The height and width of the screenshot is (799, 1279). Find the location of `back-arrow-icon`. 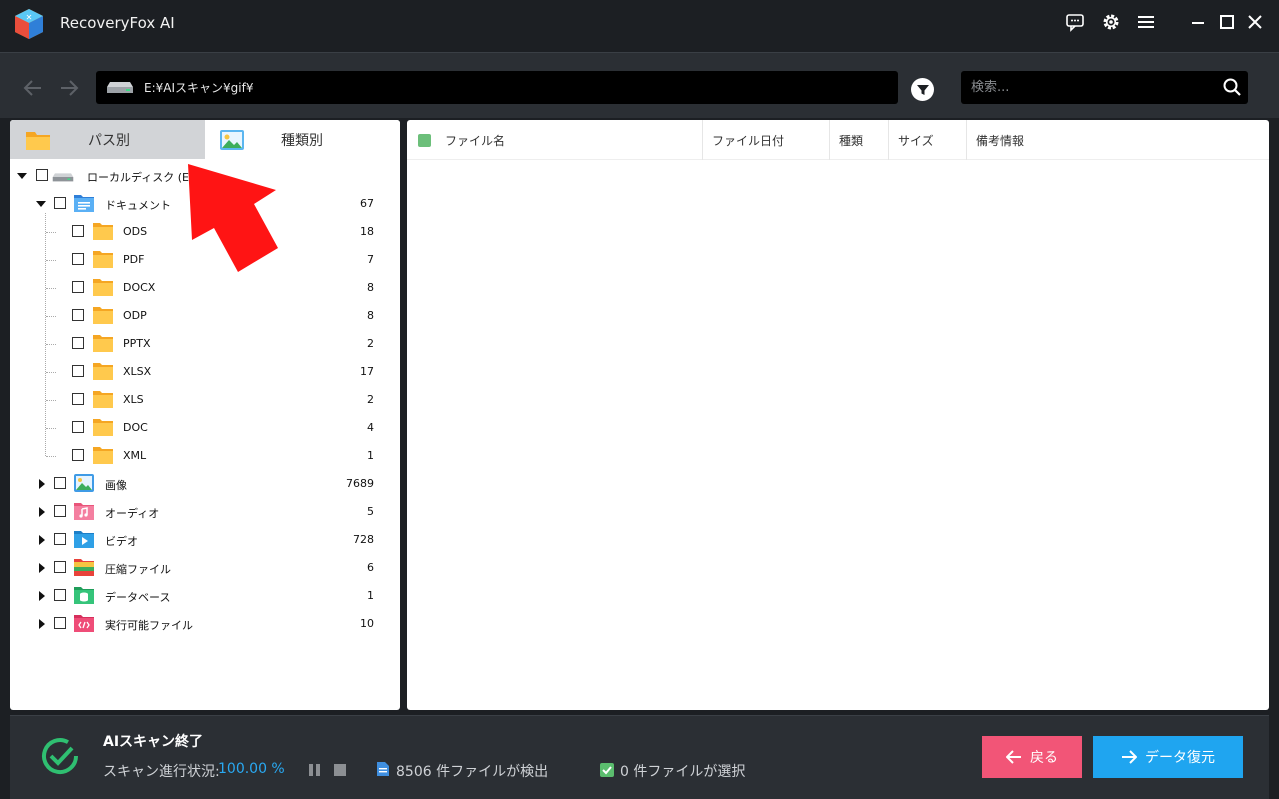

back-arrow-icon is located at coordinates (33, 88).